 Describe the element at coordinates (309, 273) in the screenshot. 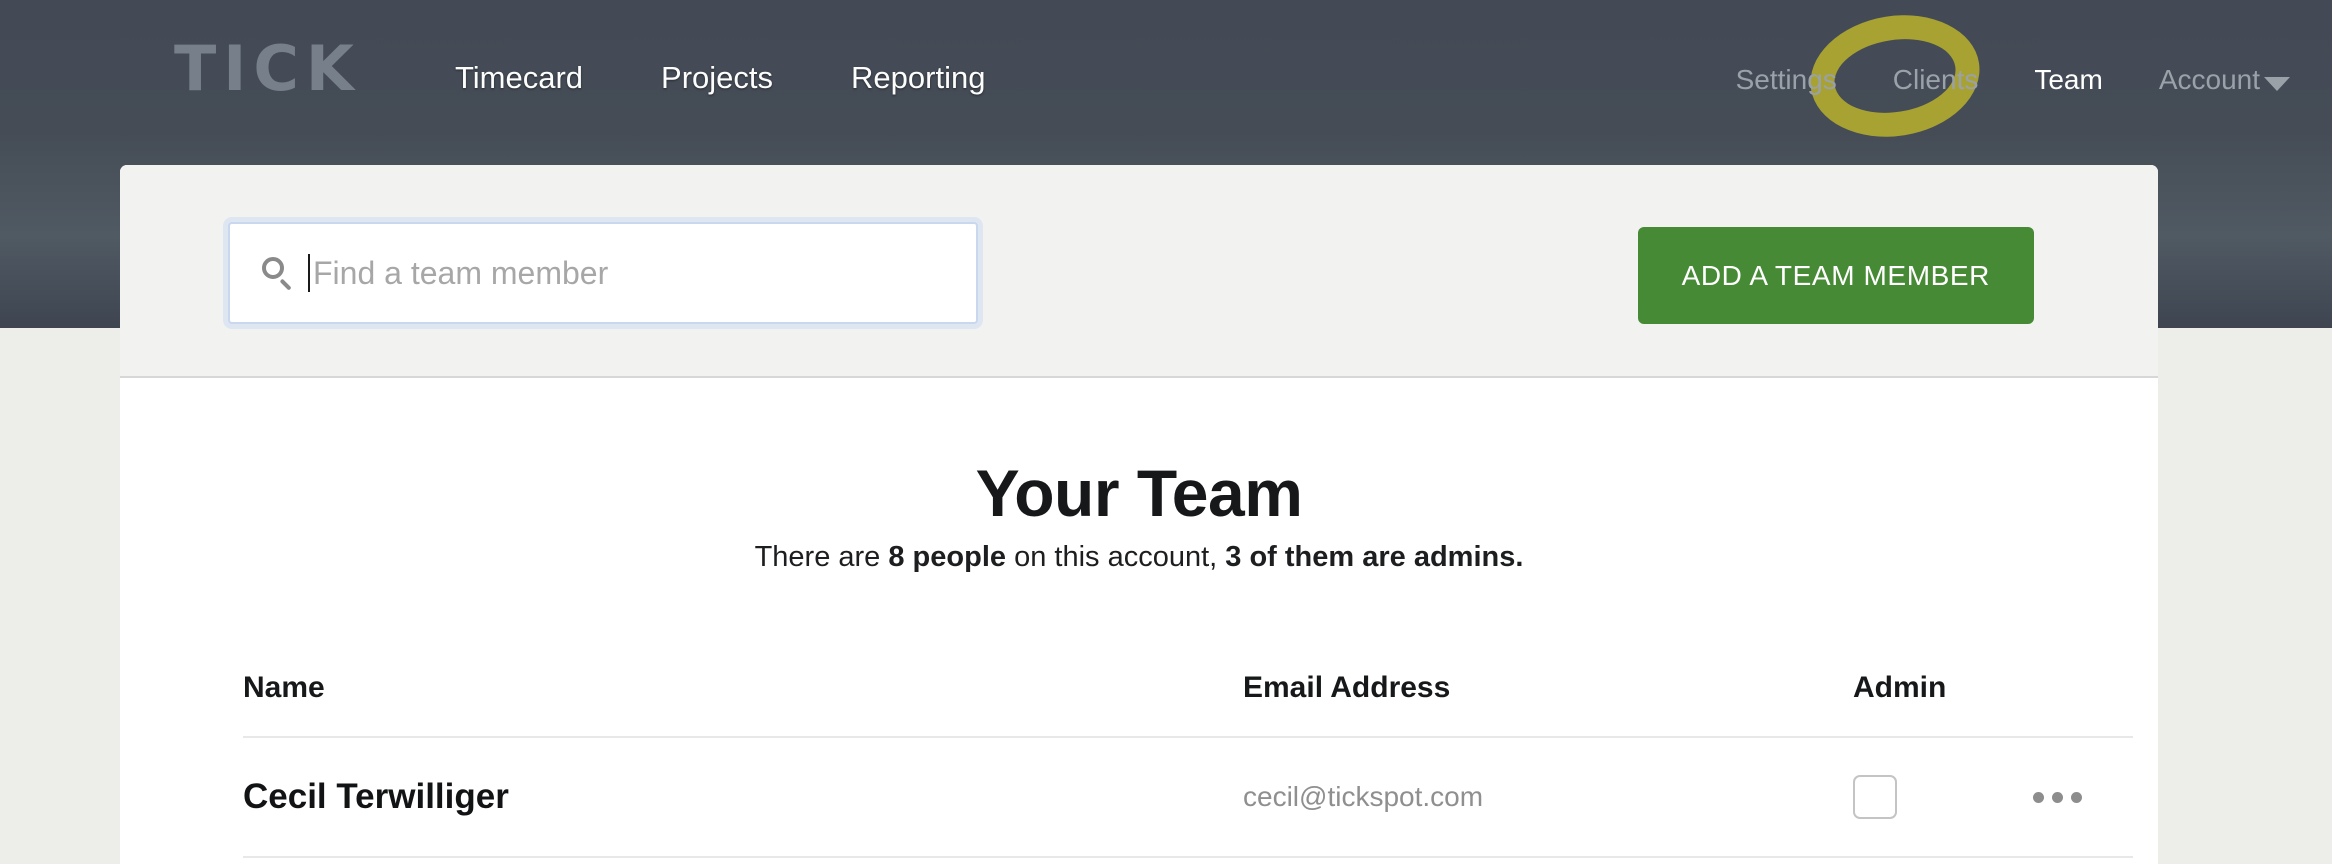

I see `text-cursor` at that location.